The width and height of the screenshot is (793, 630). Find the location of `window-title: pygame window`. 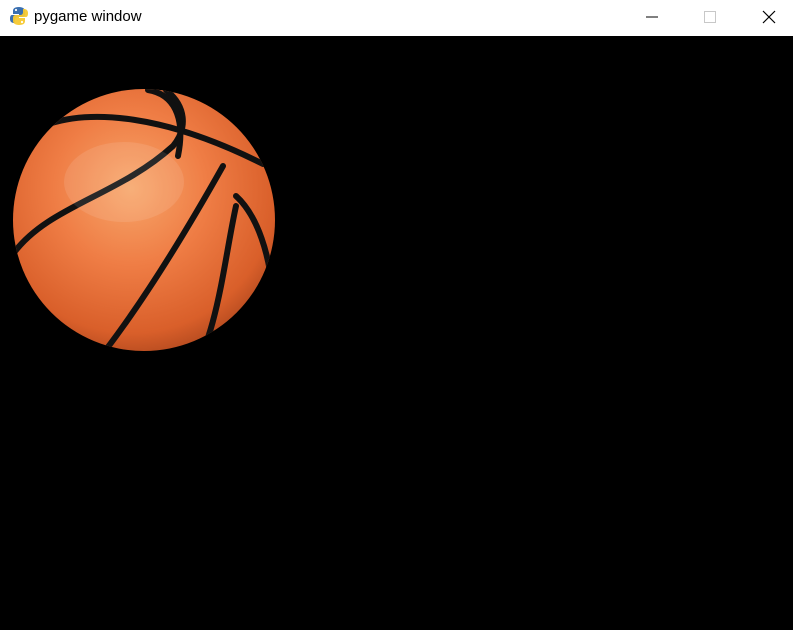

window-title: pygame window is located at coordinates (88, 16).